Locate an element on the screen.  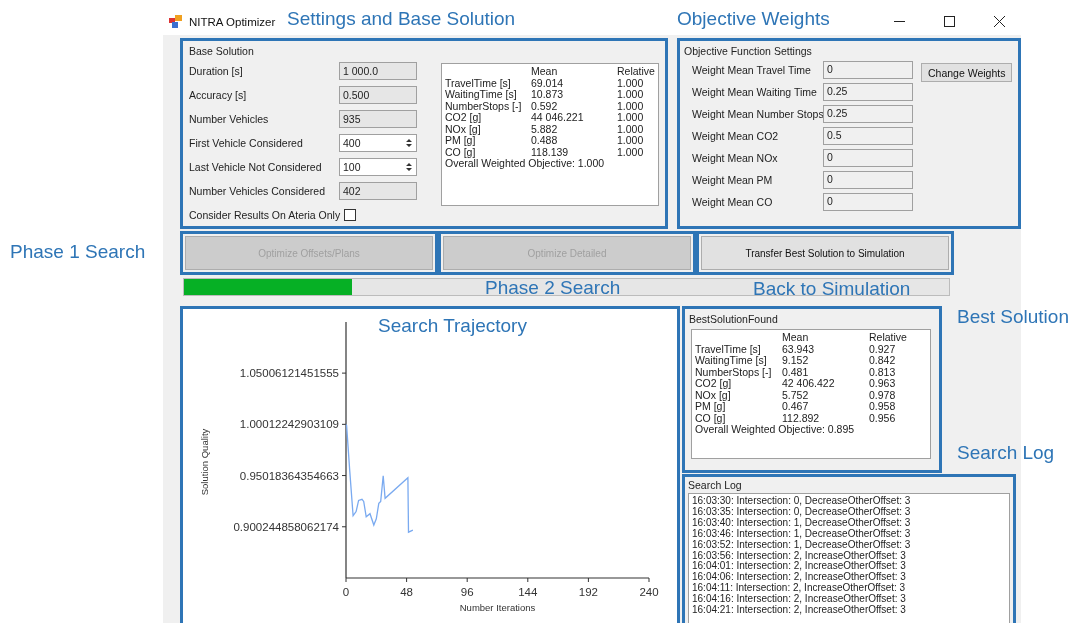
metric-relative: 0.842 is located at coordinates (883, 361).